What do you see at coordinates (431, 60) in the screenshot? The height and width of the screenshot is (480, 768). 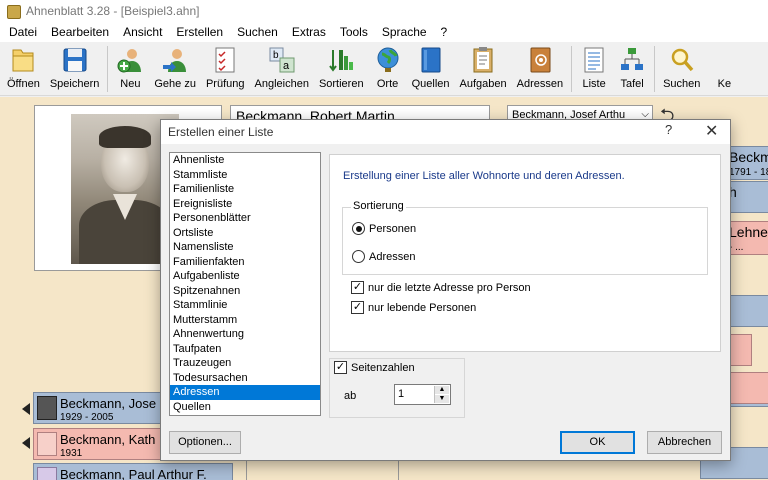 I see `book-icon` at bounding box center [431, 60].